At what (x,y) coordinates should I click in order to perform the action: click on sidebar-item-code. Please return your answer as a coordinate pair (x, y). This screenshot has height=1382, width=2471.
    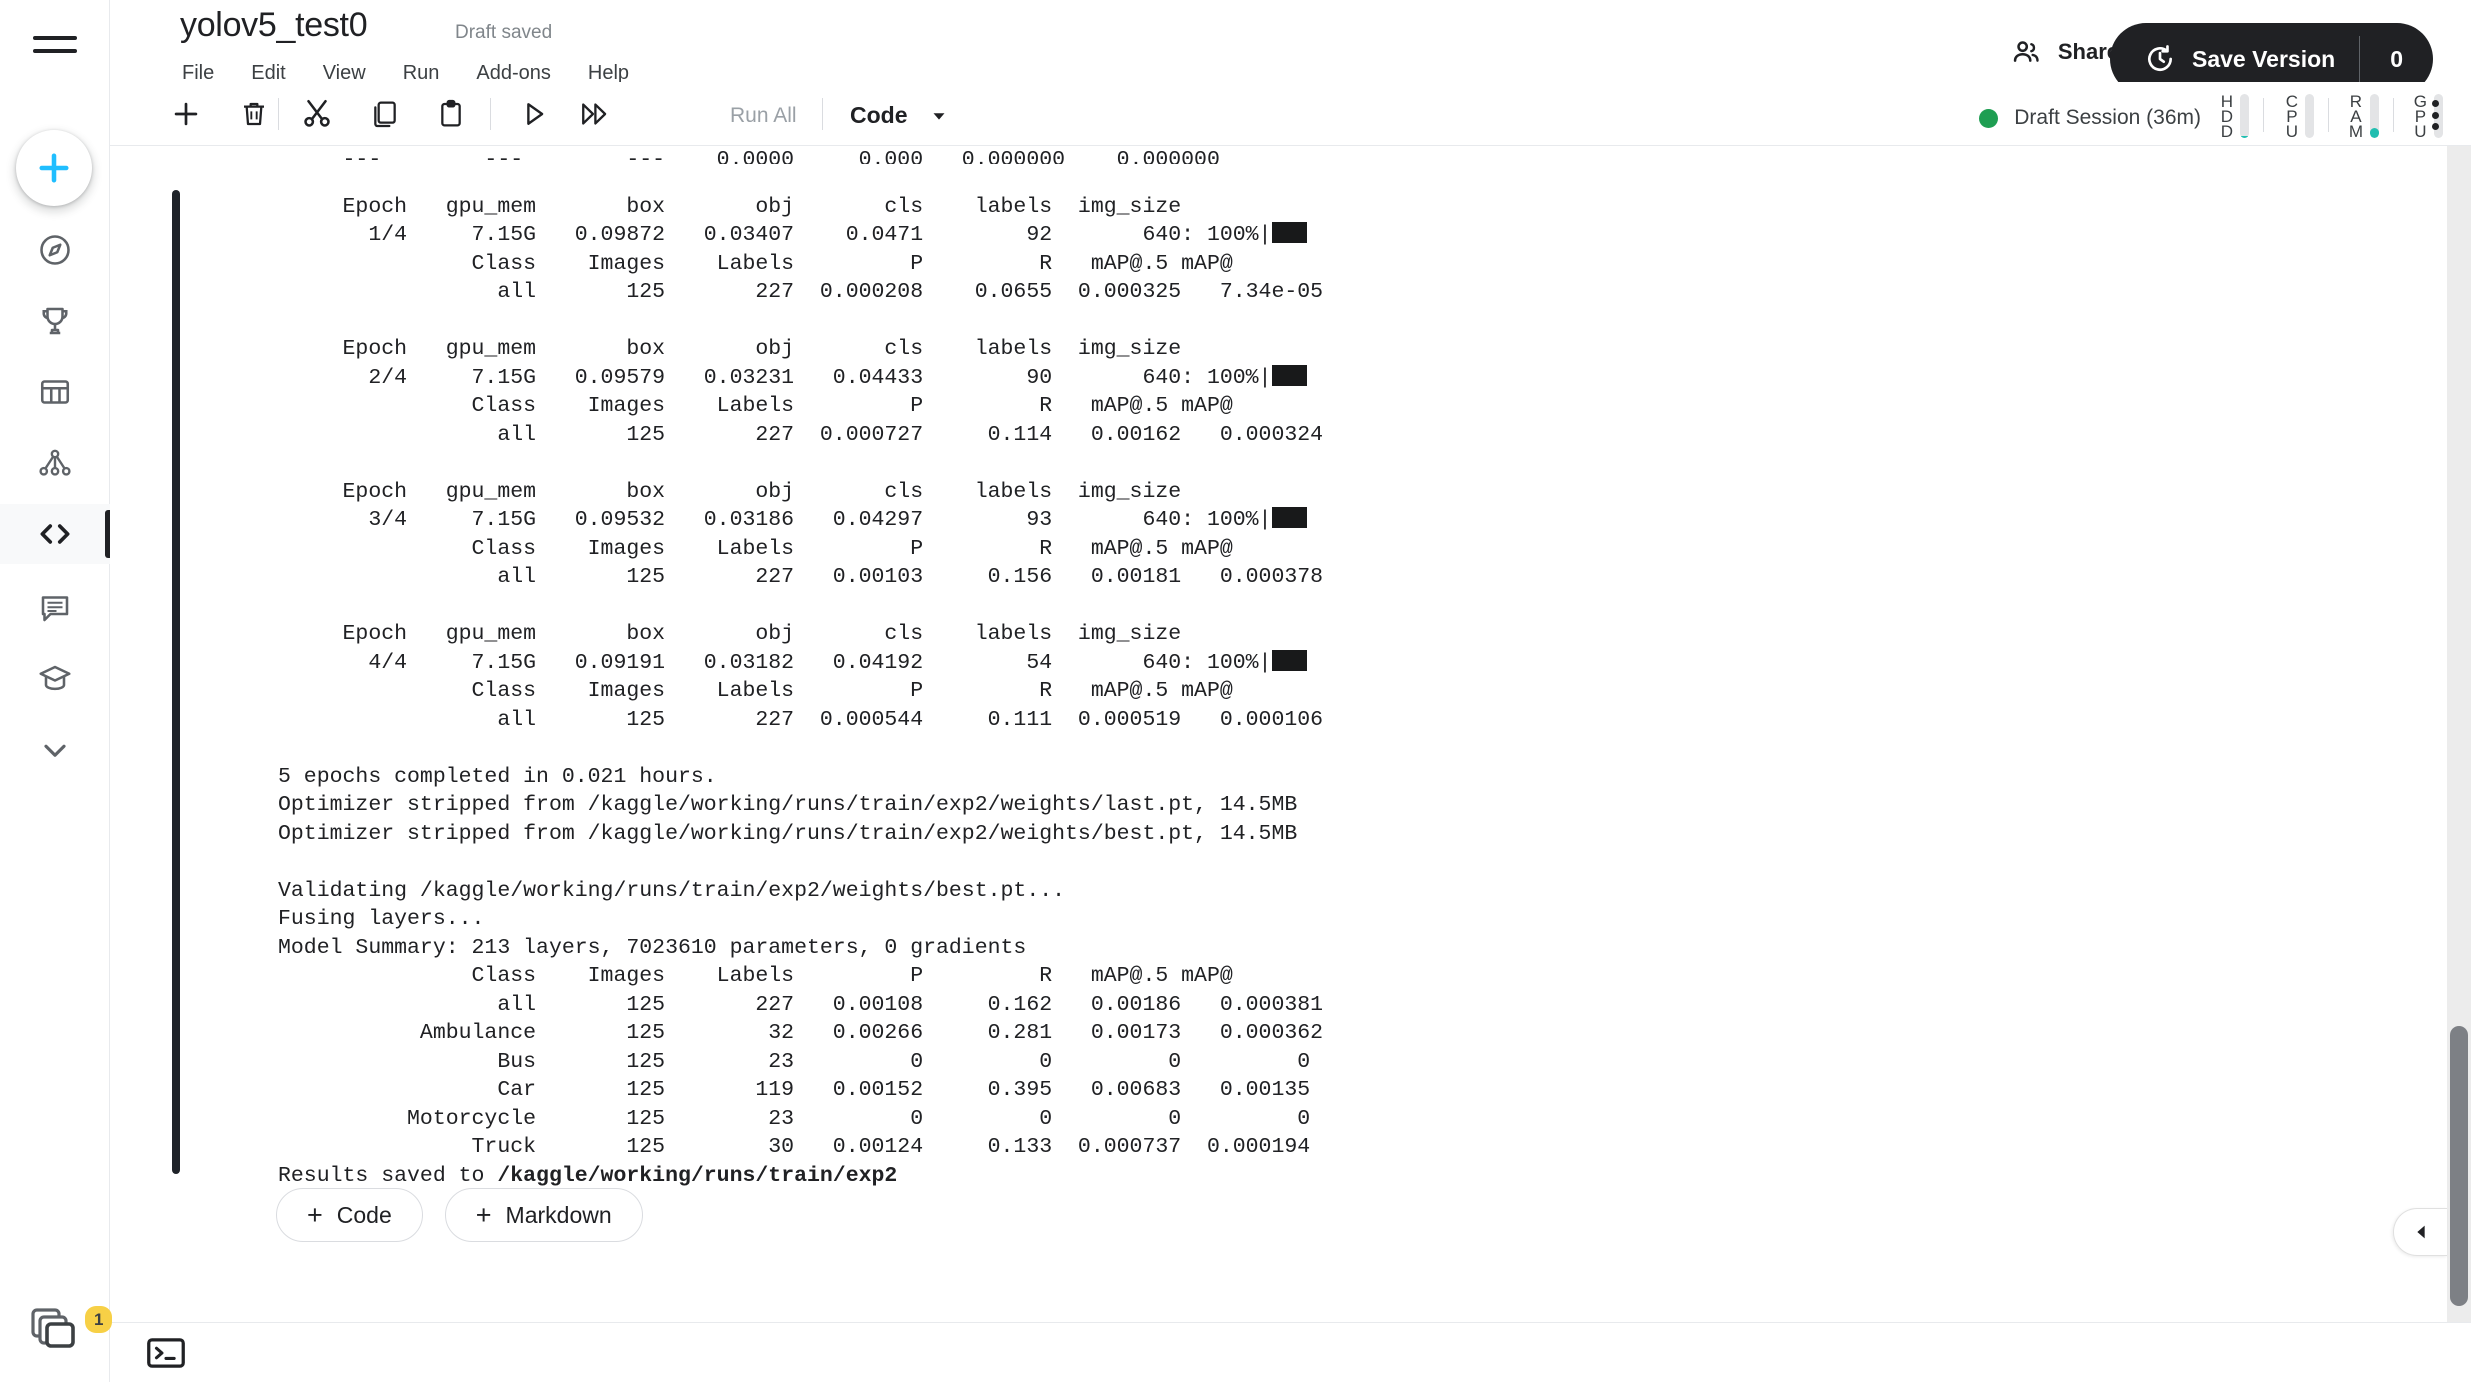
    Looking at the image, I should click on (55, 534).